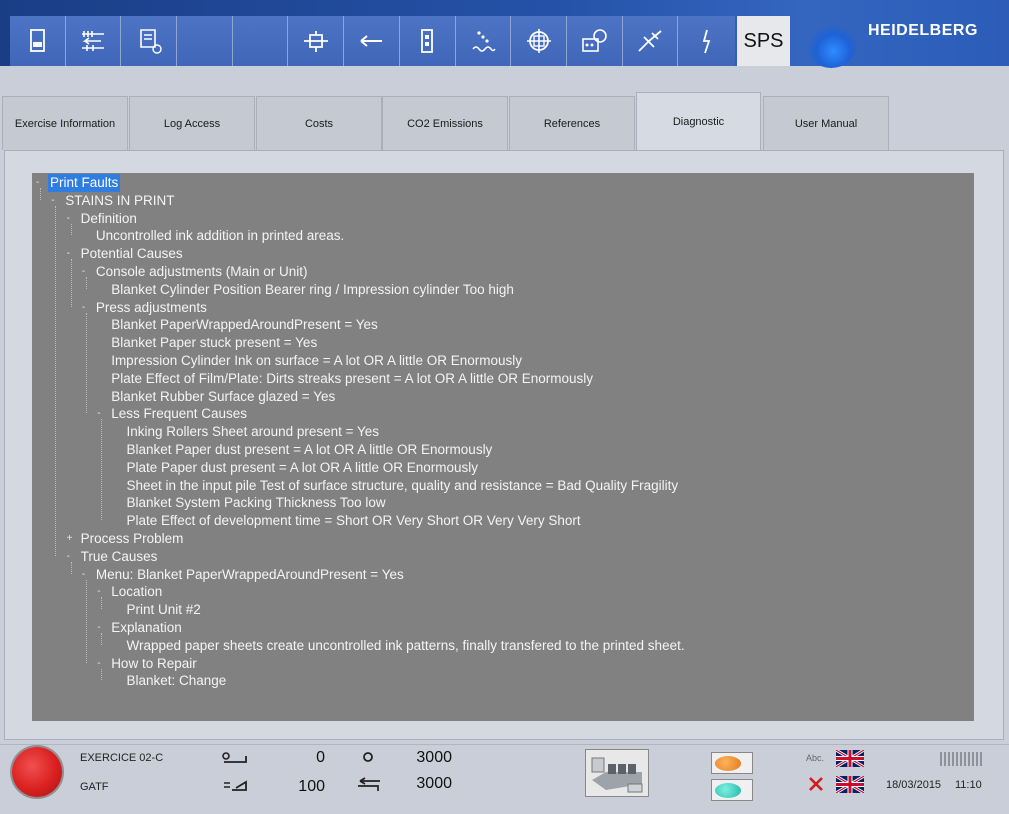 Image resolution: width=1009 pixels, height=814 pixels. Describe the element at coordinates (109, 219) in the screenshot. I see `tree-node: Definition` at that location.